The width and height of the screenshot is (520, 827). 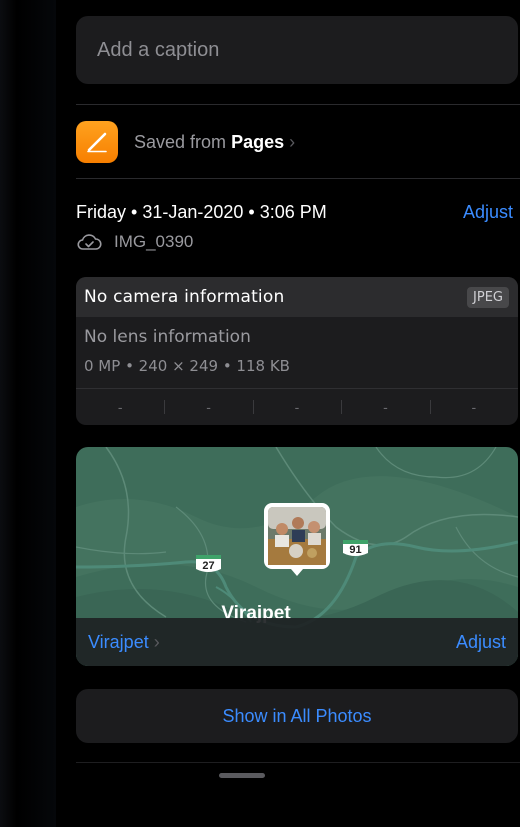 I want to click on pages-app-icon, so click(x=97, y=142).